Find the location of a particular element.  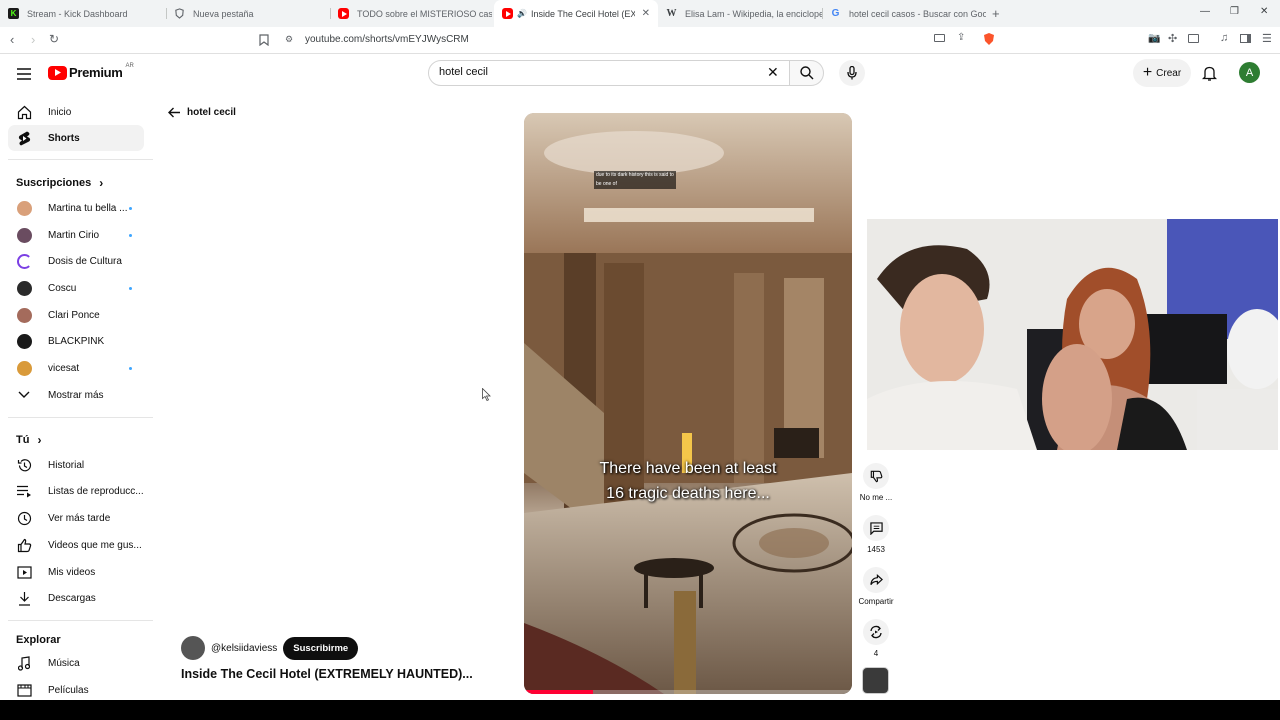

voice-search-button is located at coordinates (852, 73).